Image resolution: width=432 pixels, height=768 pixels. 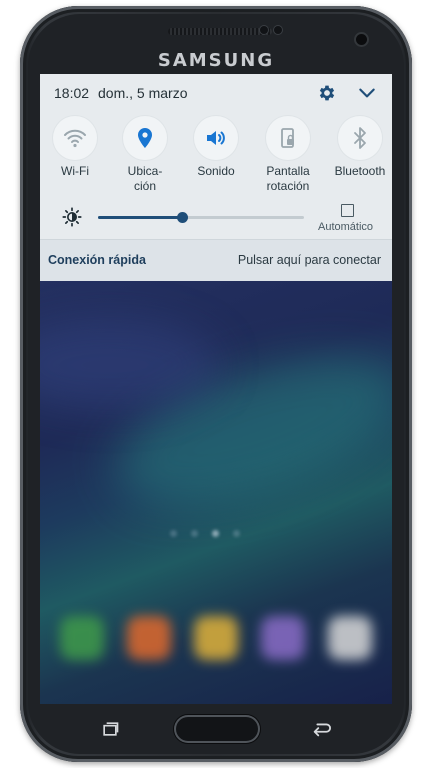 I want to click on clock: 18:02, so click(x=72, y=93).